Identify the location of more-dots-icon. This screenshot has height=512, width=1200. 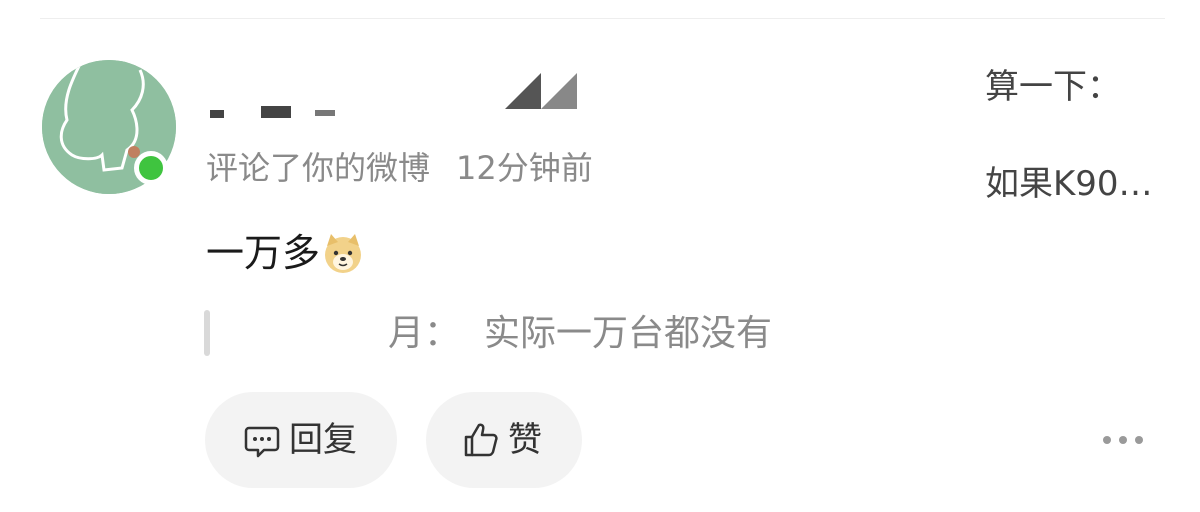
(1123, 440).